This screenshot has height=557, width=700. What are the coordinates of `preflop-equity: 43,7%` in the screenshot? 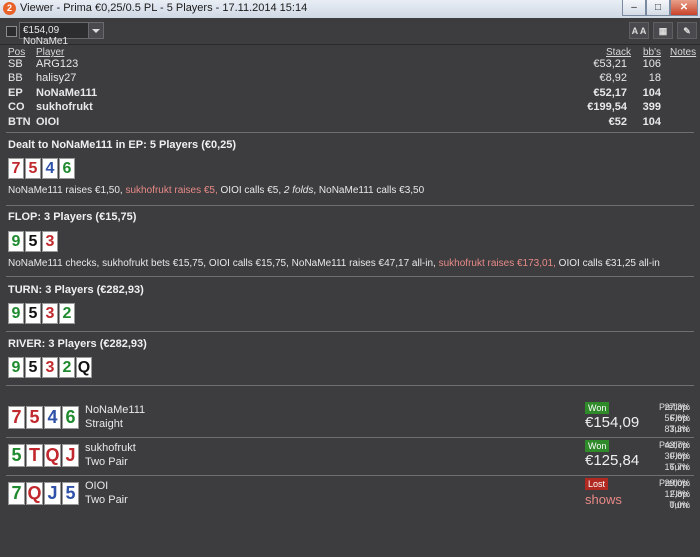 It's located at (677, 445).